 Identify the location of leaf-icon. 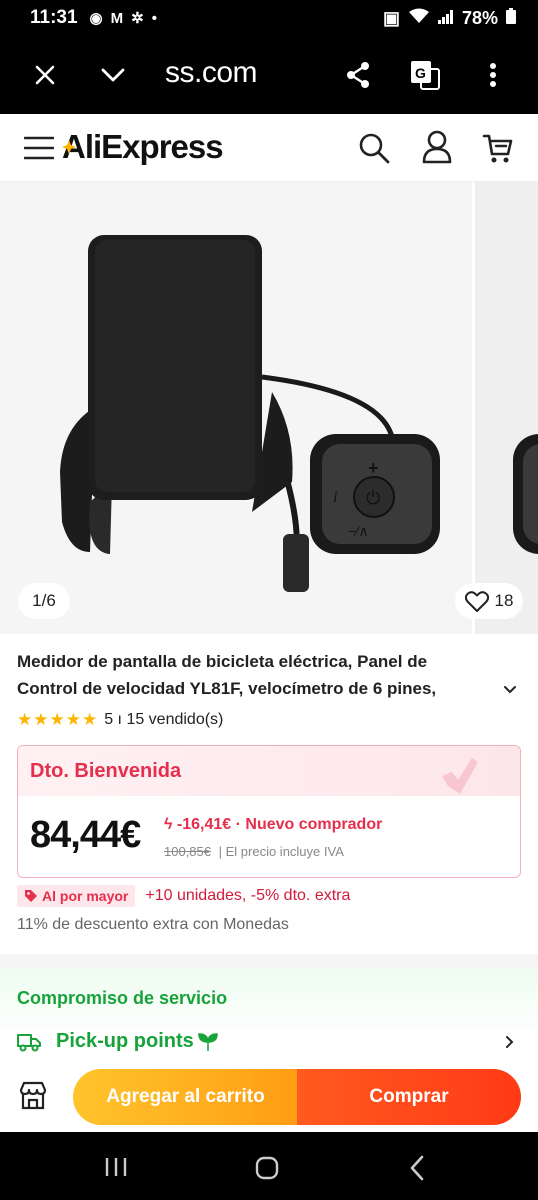
(208, 1041).